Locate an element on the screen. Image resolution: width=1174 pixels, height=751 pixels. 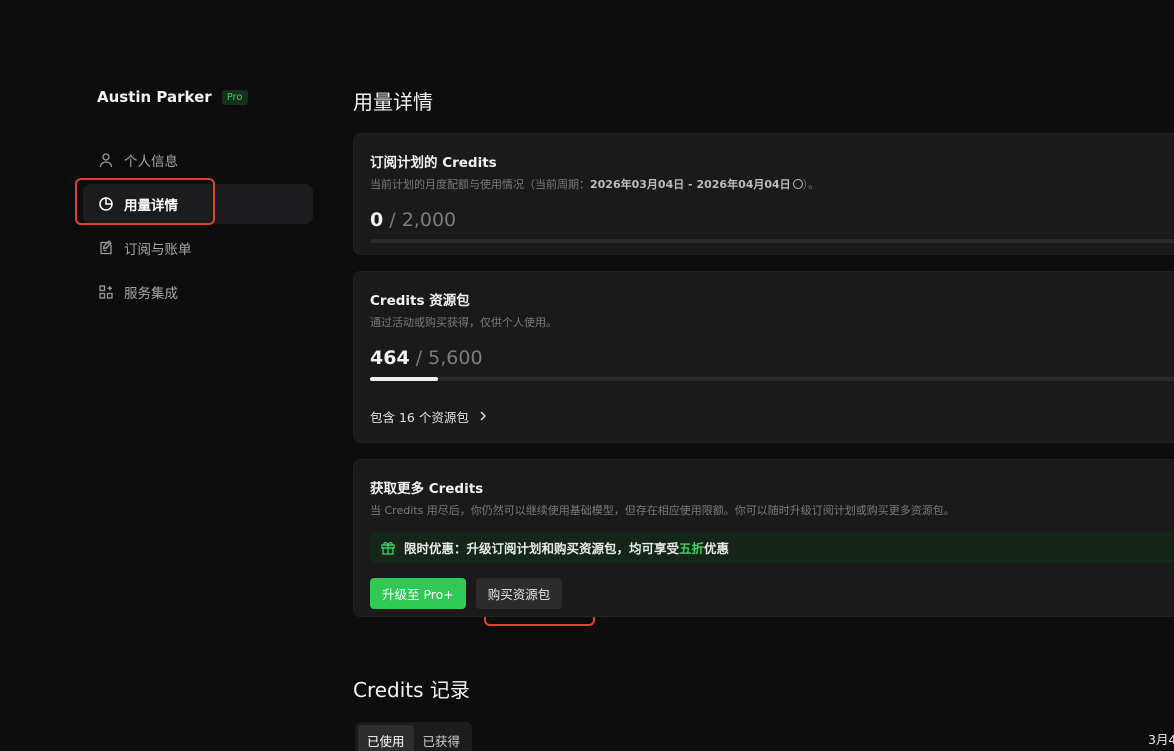
apps-icon is located at coordinates (106, 292).